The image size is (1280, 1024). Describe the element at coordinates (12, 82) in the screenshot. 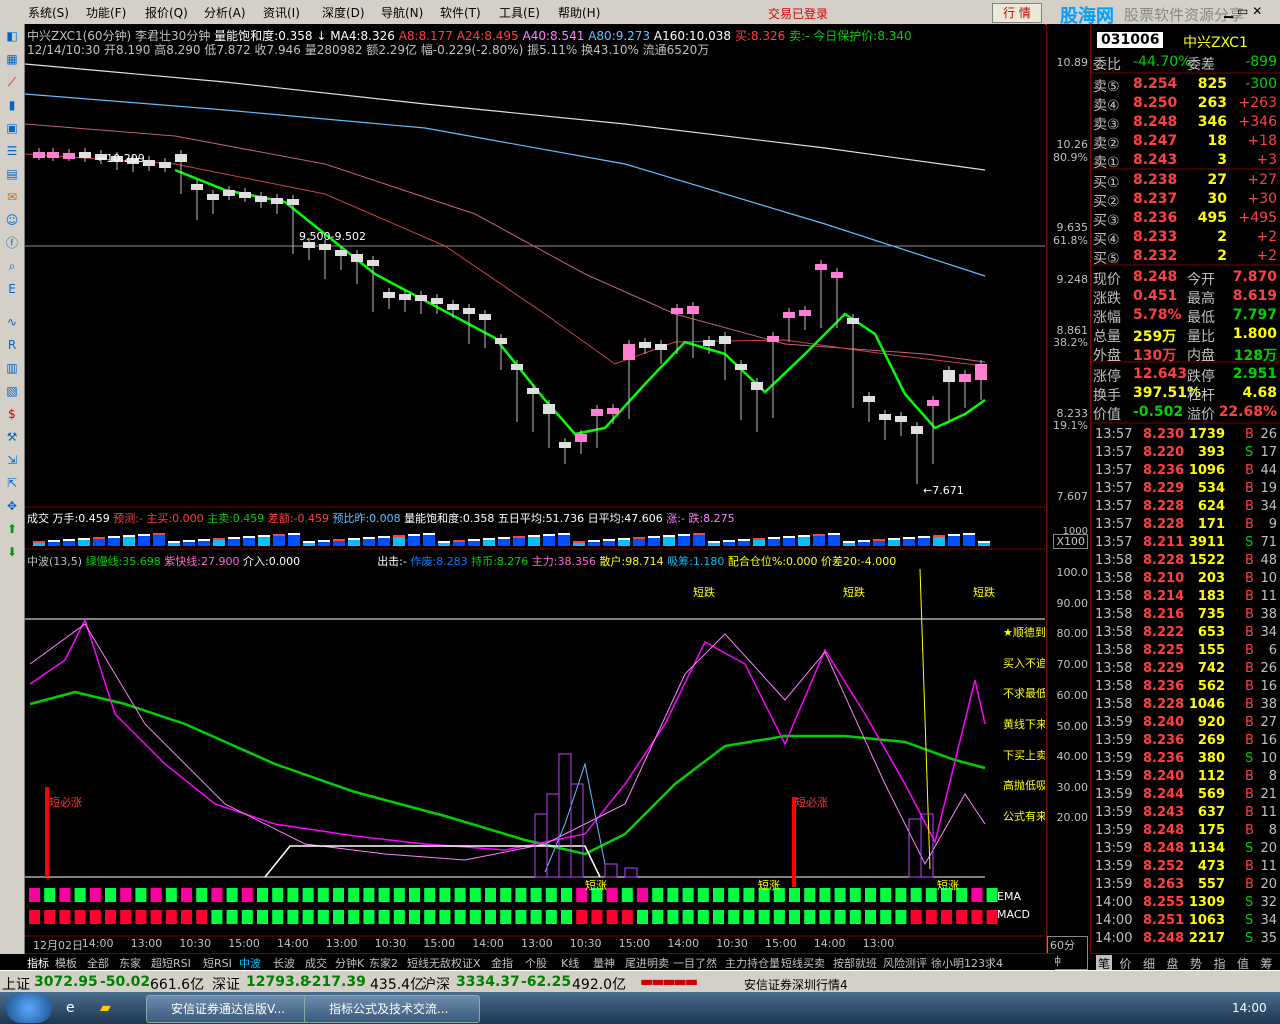

I see `line-chart-icon: ⟋` at that location.